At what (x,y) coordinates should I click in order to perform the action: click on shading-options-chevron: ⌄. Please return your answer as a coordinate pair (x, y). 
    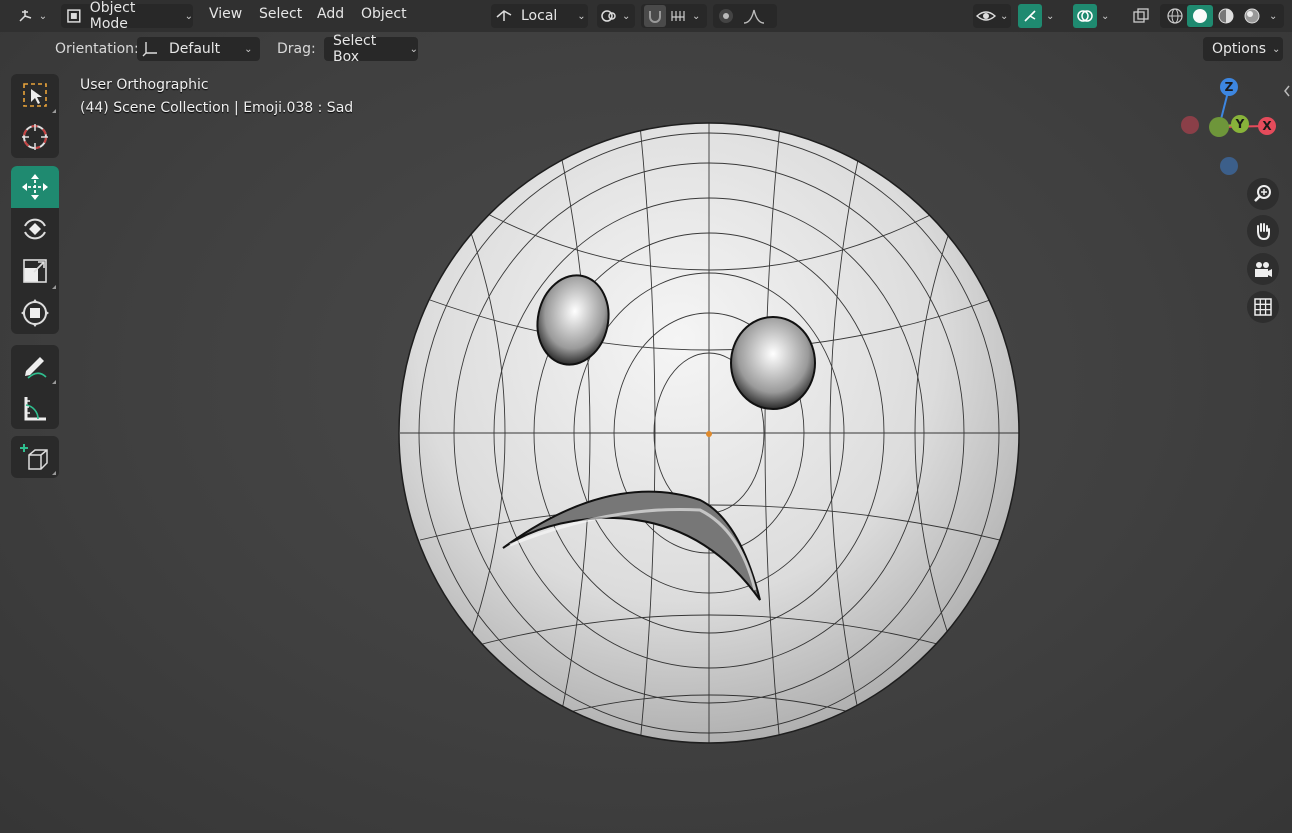
    Looking at the image, I should click on (1273, 16).